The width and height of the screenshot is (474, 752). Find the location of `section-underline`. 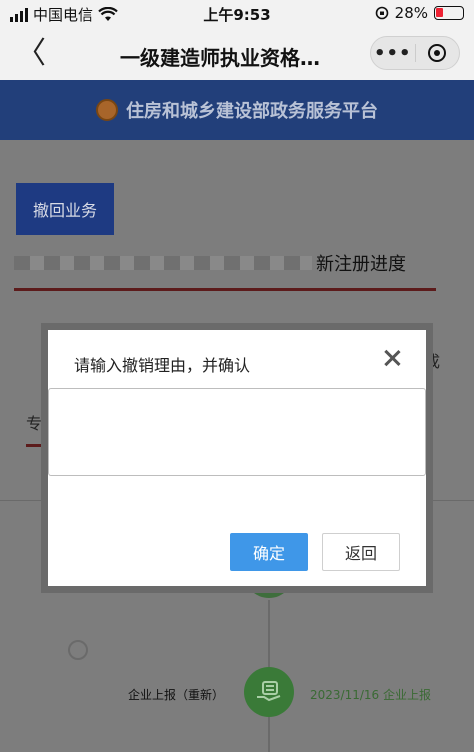

section-underline is located at coordinates (225, 289).